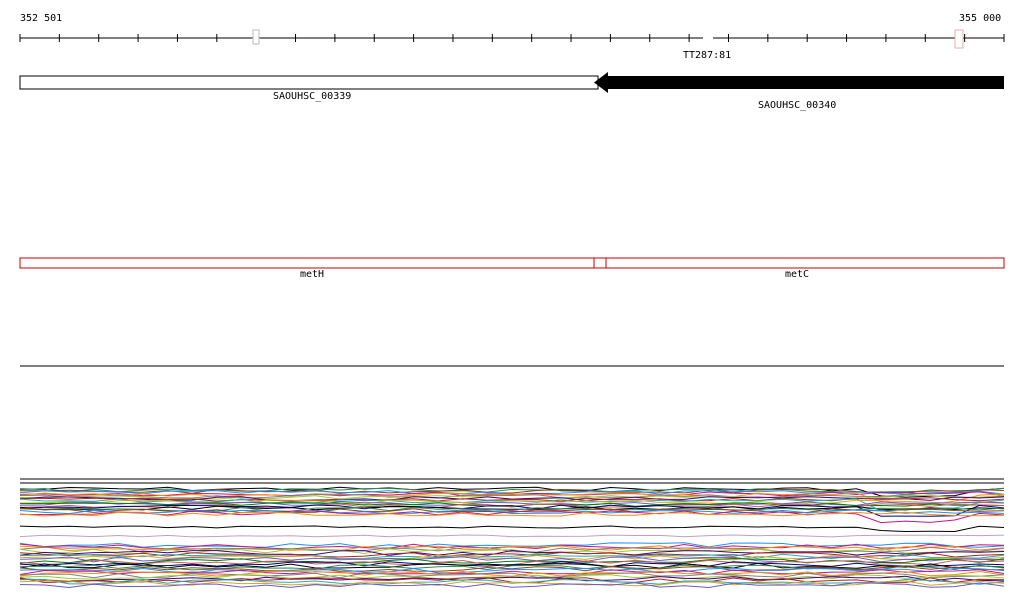  I want to click on terminator-label: TT287:81, so click(707, 55).